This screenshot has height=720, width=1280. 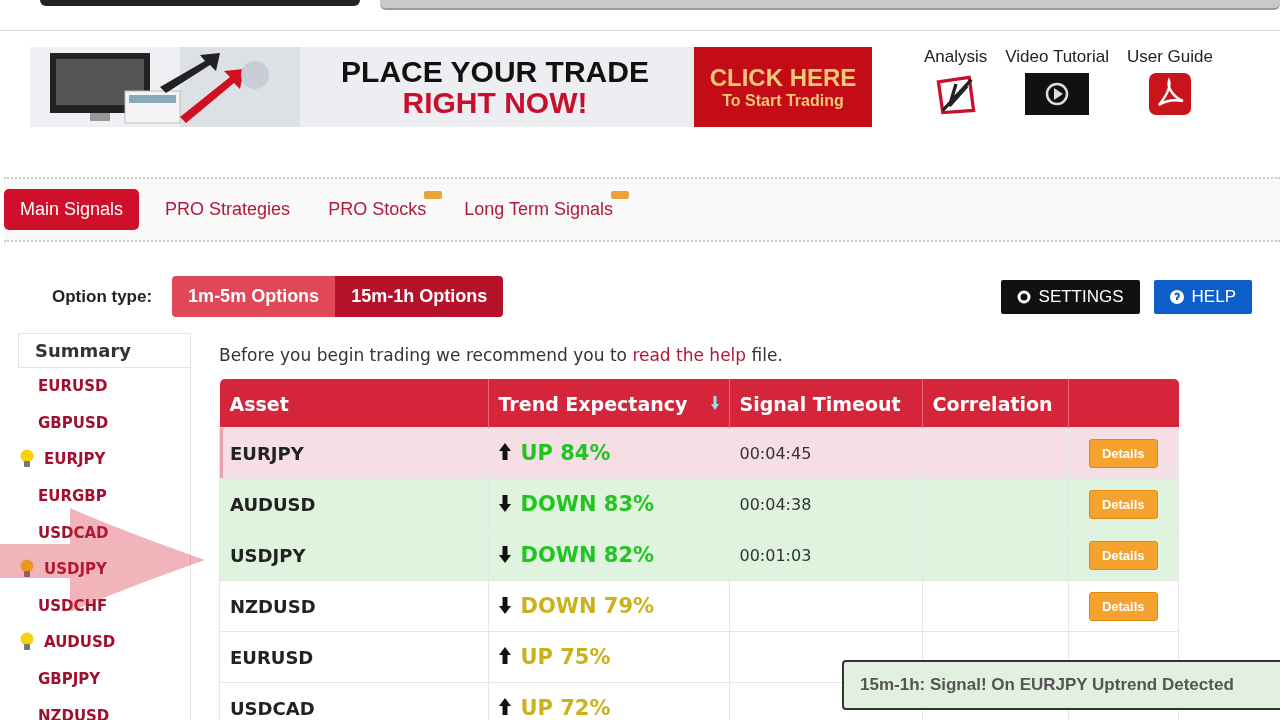 I want to click on help-link: read the help, so click(x=689, y=355).